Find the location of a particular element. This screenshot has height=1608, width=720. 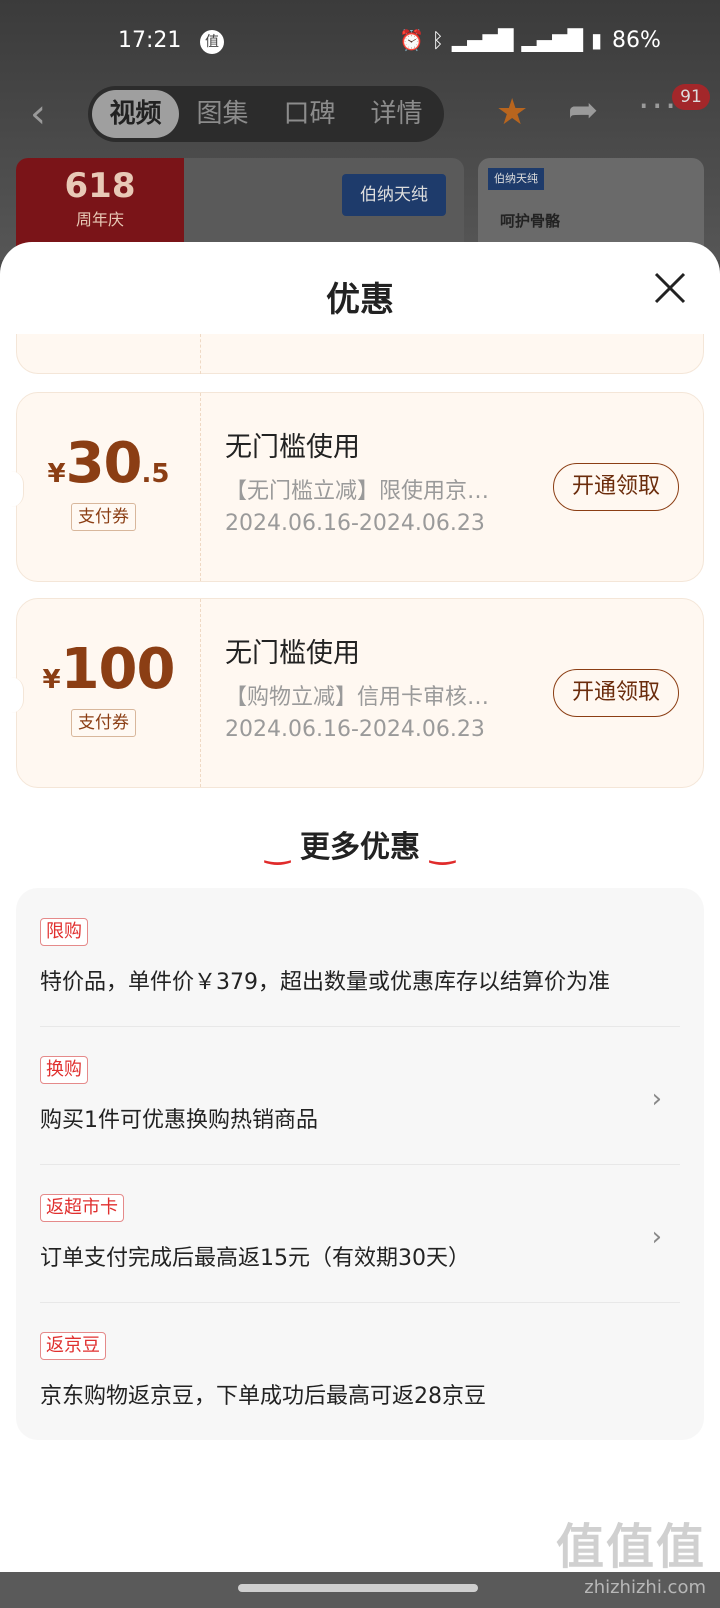

promo-item-supermarket-card: 返超市卡 订单支付完成后最高返15元（有效期30天） › is located at coordinates (360, 1233).